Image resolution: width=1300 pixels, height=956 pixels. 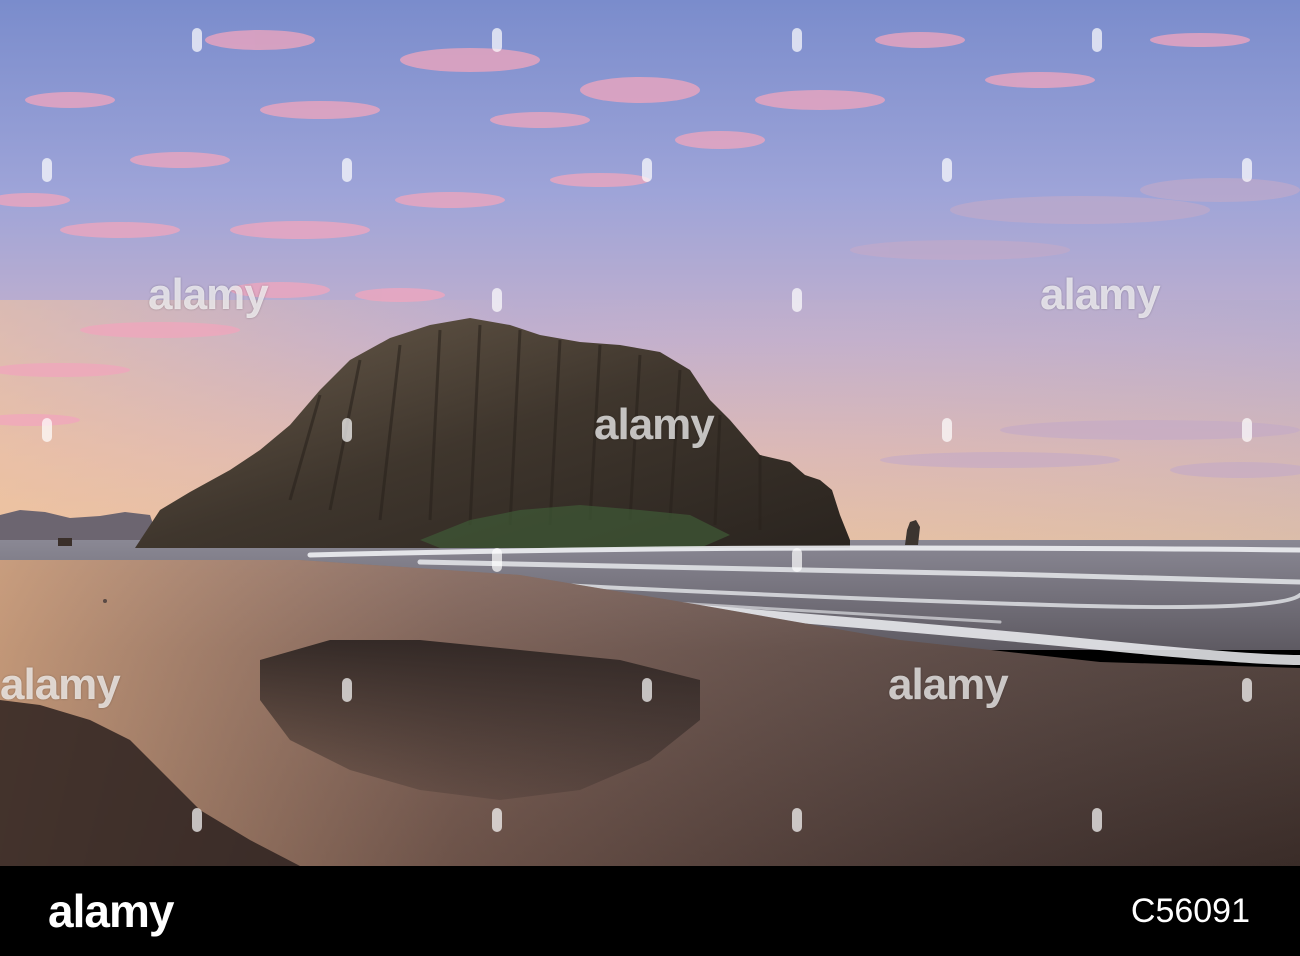 I want to click on alamy-logo: alamy, so click(x=111, y=911).